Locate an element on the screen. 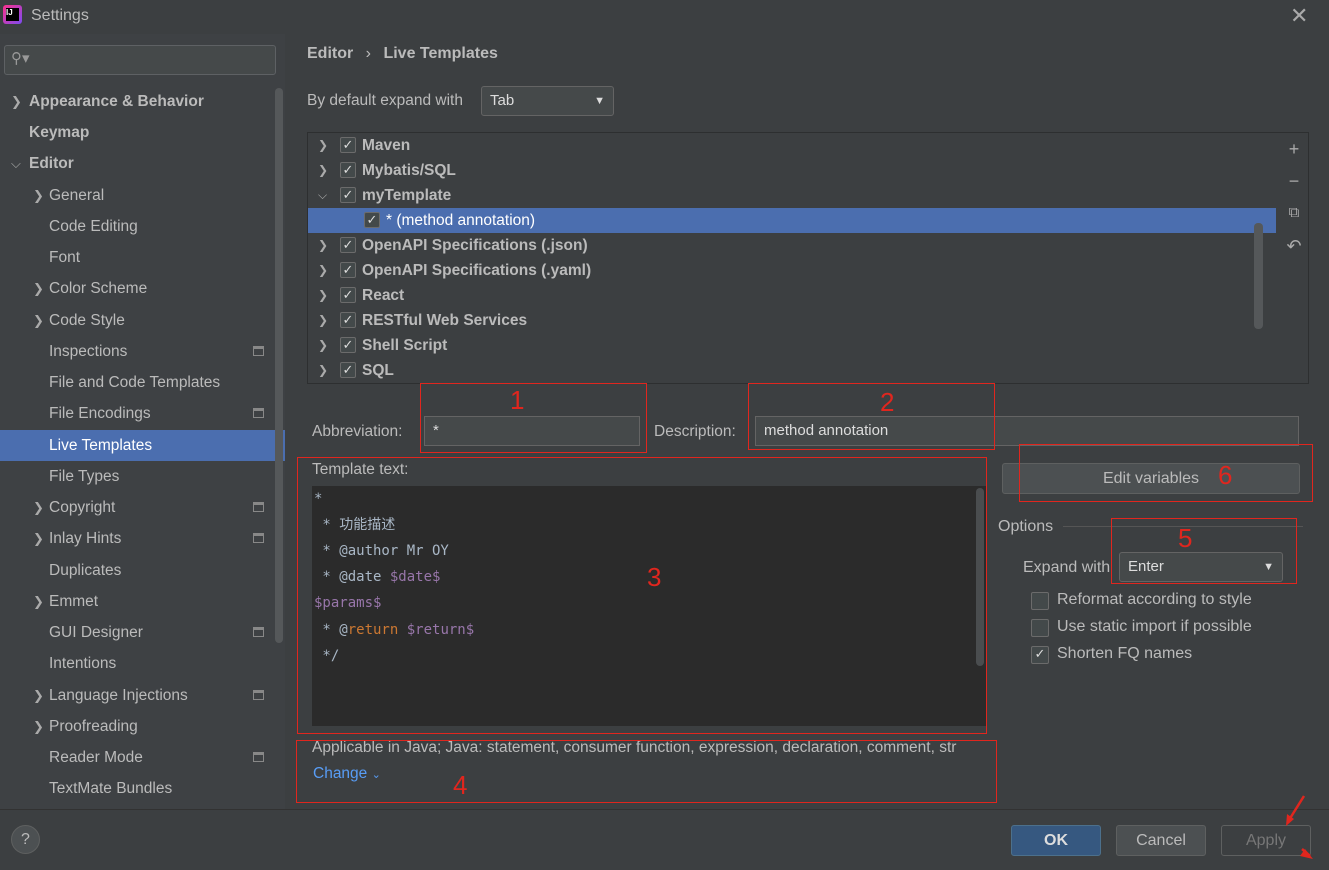  annotation-3: 3 is located at coordinates (654, 577).